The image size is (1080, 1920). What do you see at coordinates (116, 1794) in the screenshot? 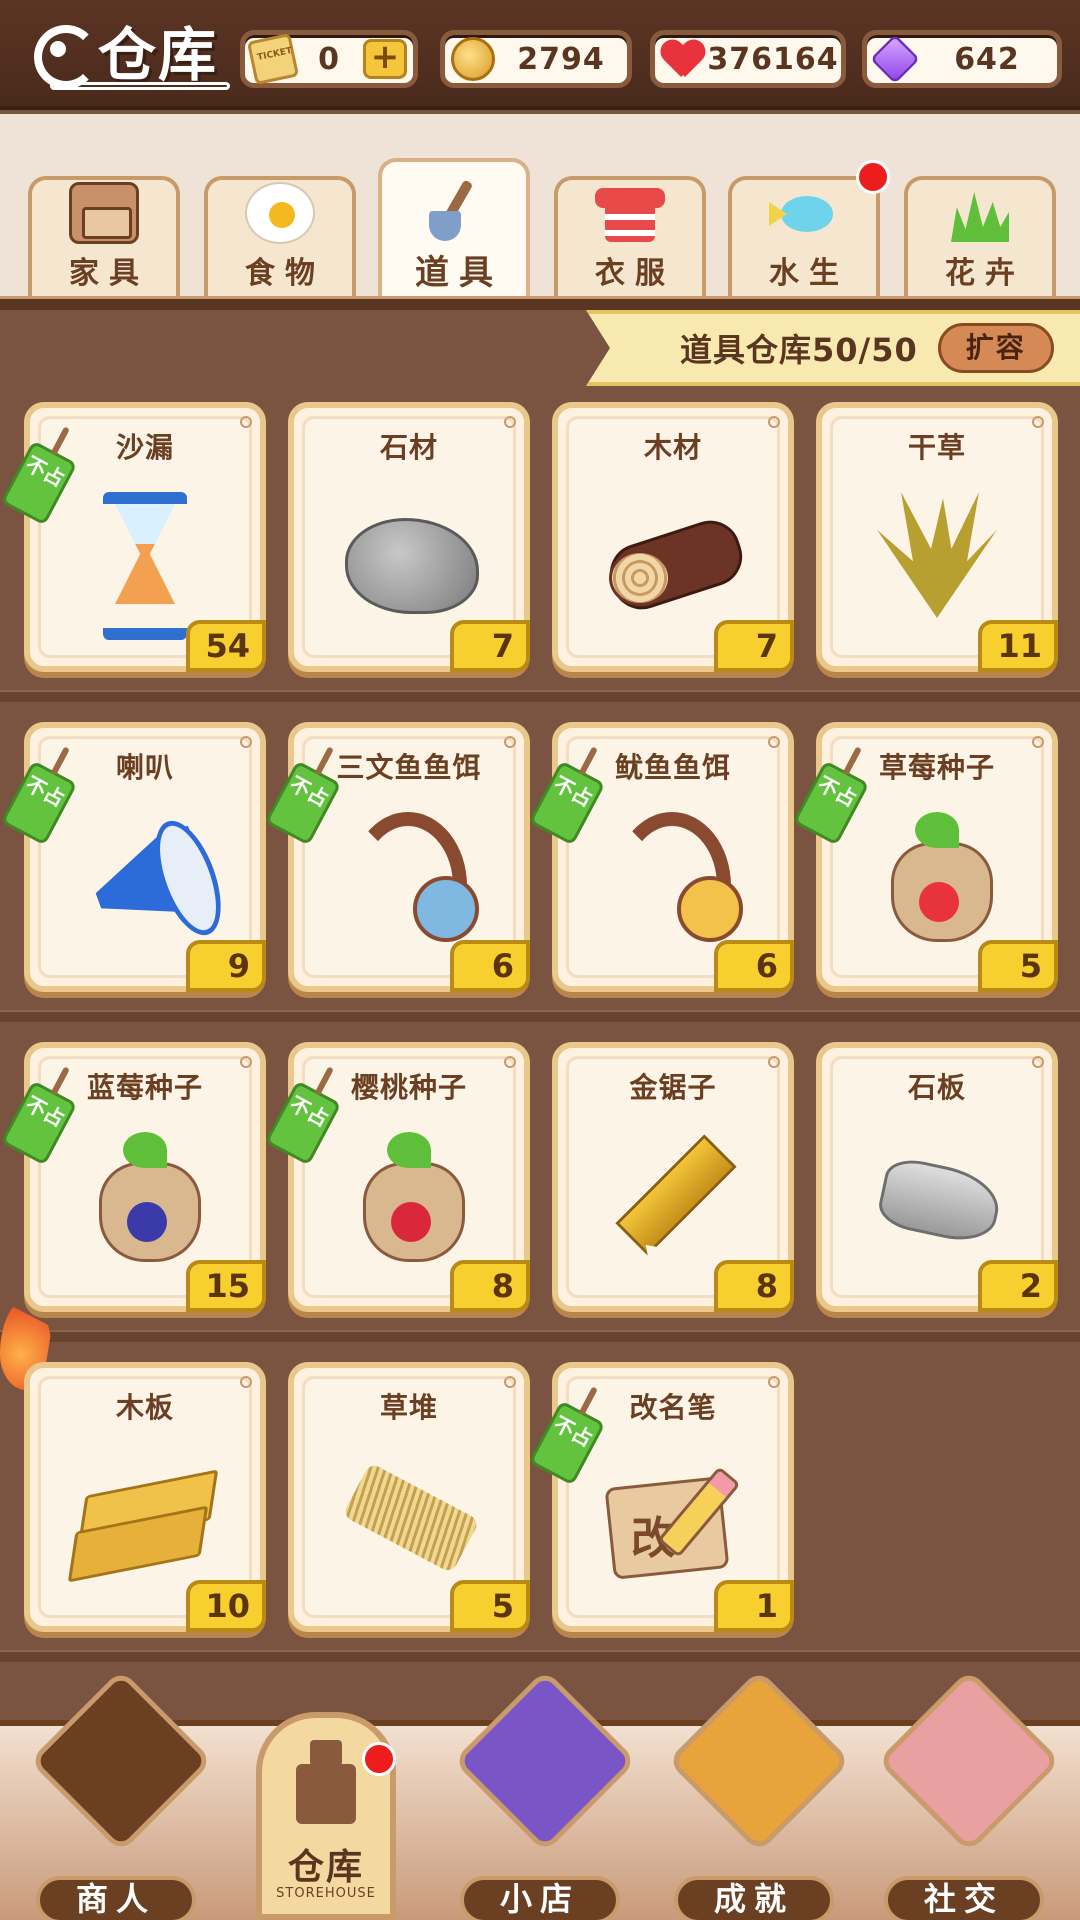
I see `nav-merchant: 商人` at bounding box center [116, 1794].